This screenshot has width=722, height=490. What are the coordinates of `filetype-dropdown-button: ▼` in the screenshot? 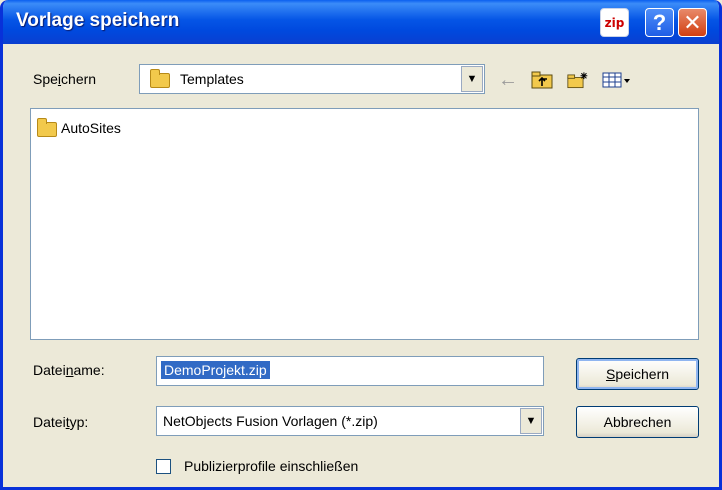 It's located at (531, 421).